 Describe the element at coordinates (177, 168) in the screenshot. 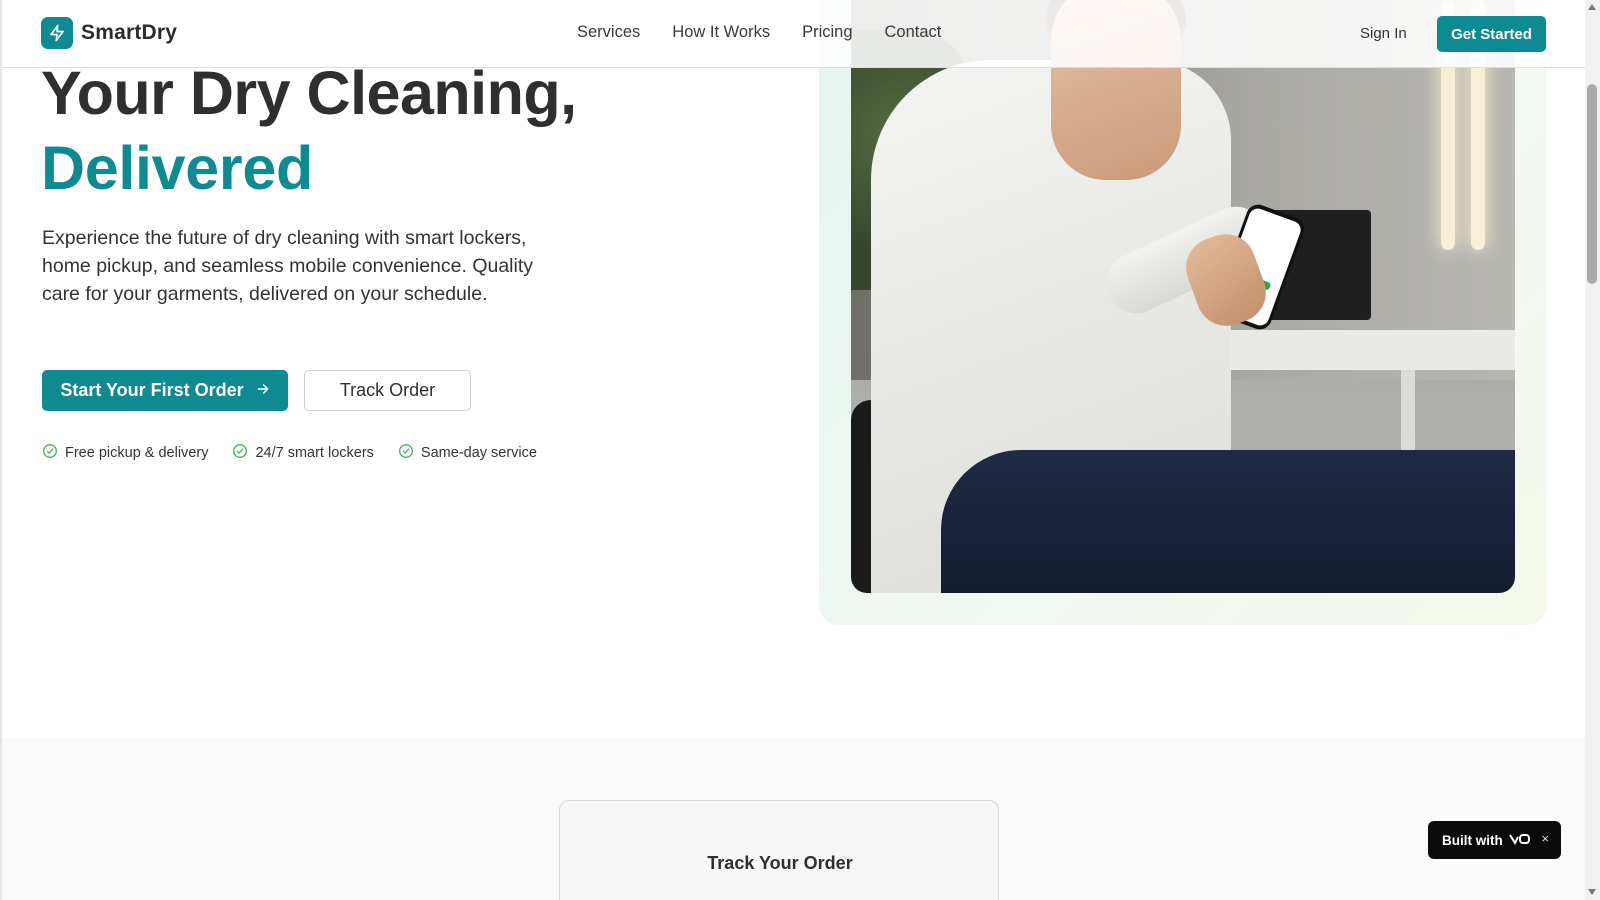

I see `hero-headline-accent: Delivered` at that location.